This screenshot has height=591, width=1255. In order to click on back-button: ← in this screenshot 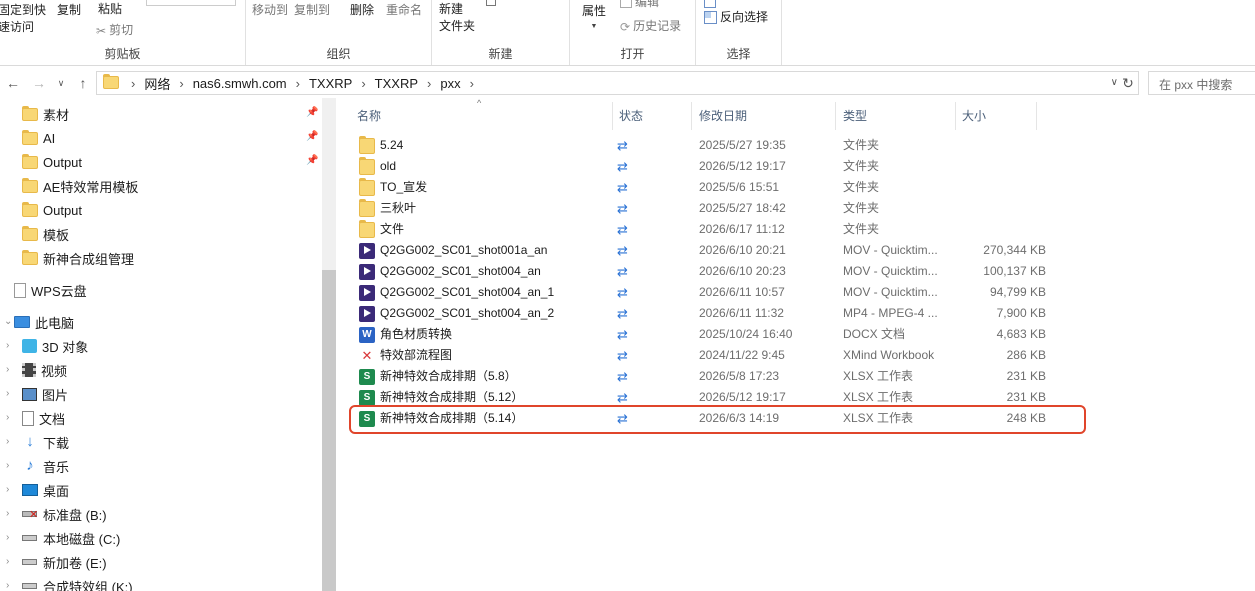, I will do `click(13, 83)`.